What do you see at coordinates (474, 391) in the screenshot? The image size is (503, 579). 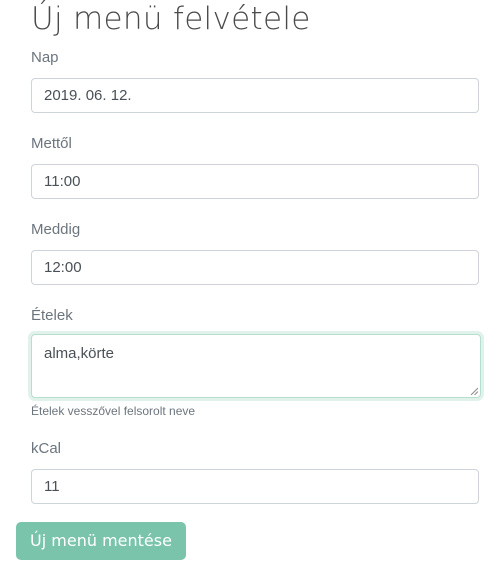 I see `resize-handle-icon` at bounding box center [474, 391].